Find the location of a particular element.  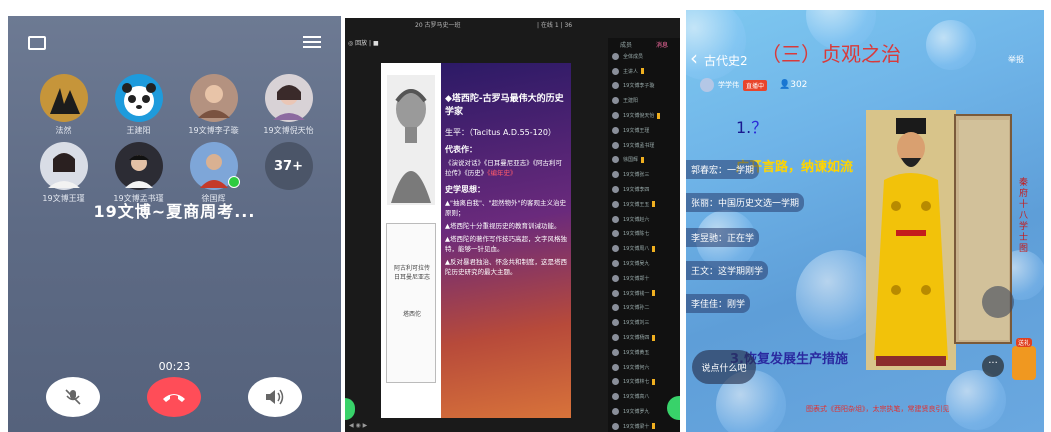

online-info: | 在线 1 | 36 is located at coordinates (555, 25).